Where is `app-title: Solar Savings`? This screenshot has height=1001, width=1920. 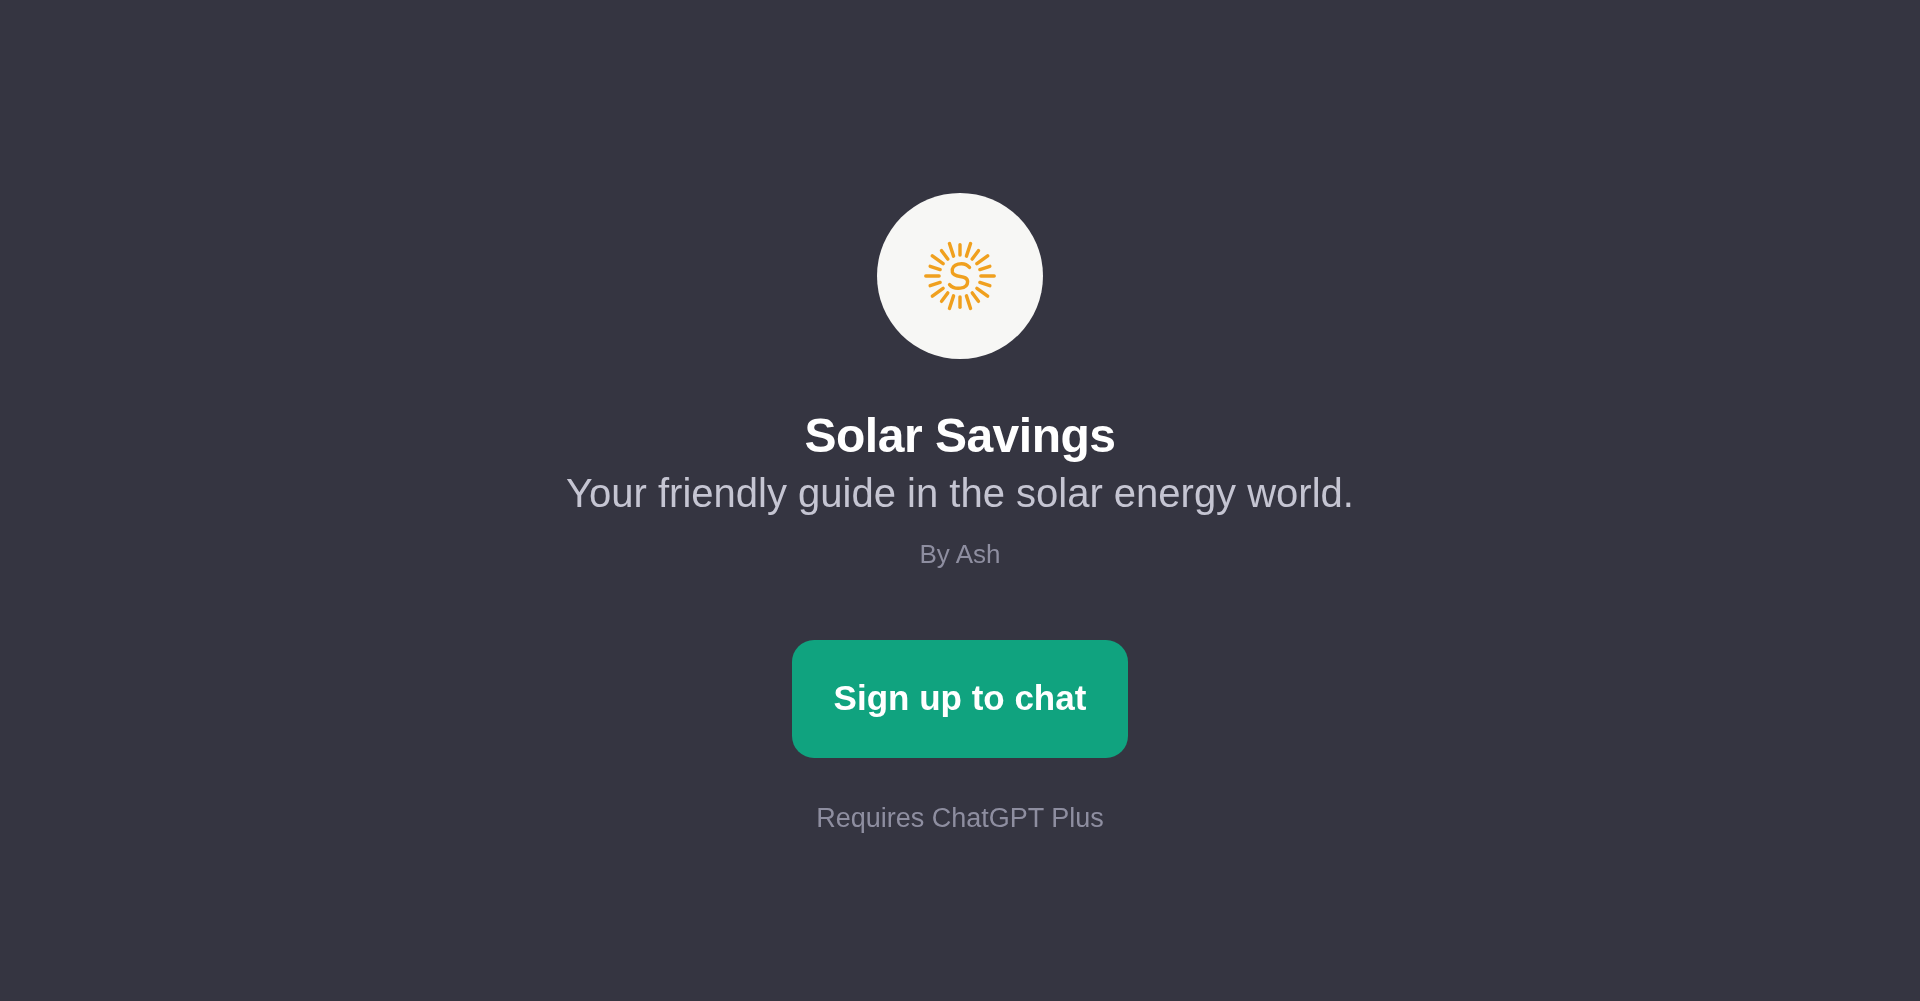 app-title: Solar Savings is located at coordinates (960, 436).